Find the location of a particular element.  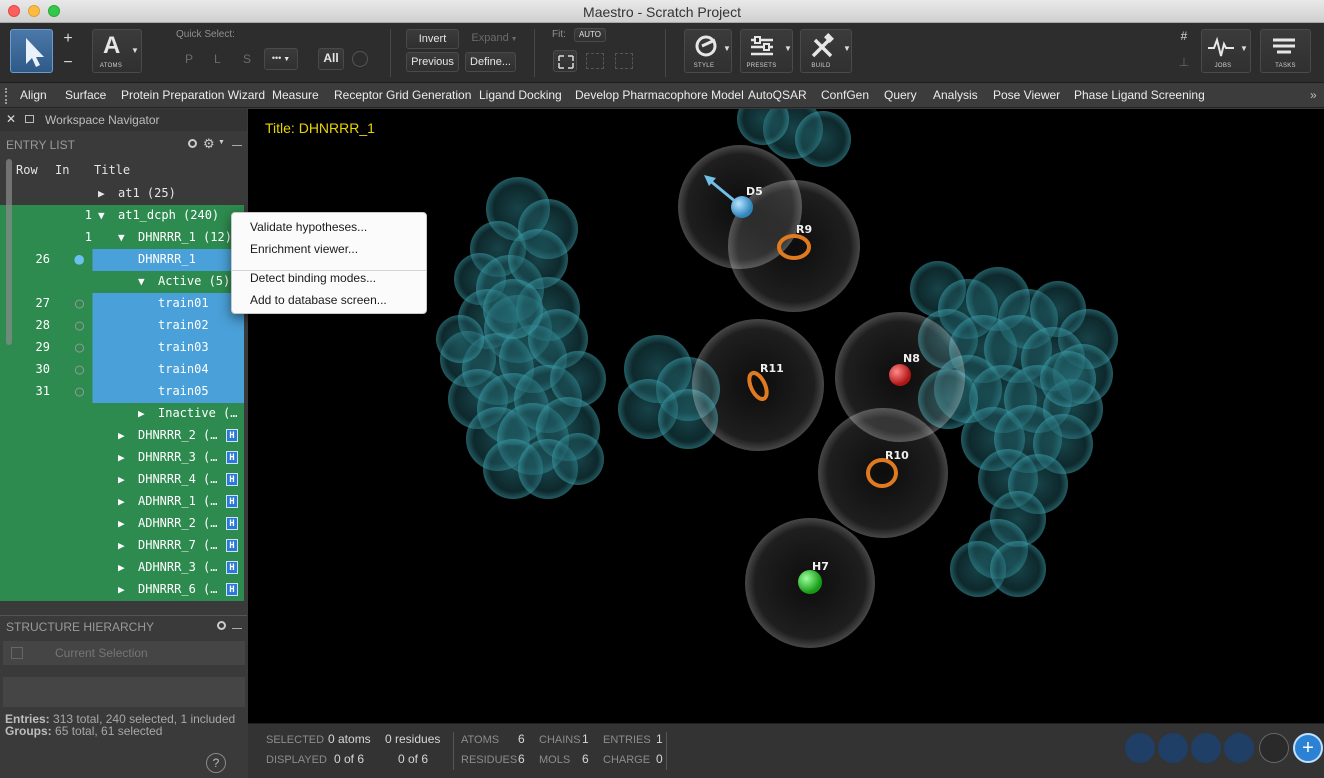

table-row: ▶ DHNRRR_2 (… H is located at coordinates (122, 436).